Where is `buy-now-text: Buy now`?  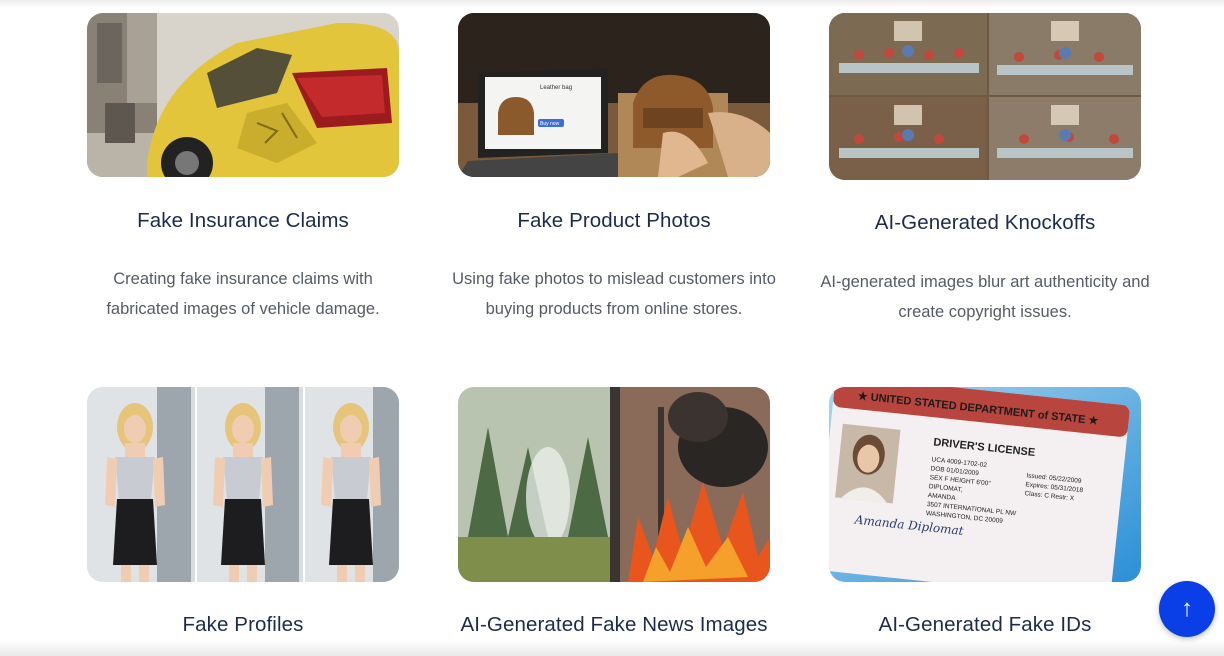 buy-now-text: Buy now is located at coordinates (550, 124).